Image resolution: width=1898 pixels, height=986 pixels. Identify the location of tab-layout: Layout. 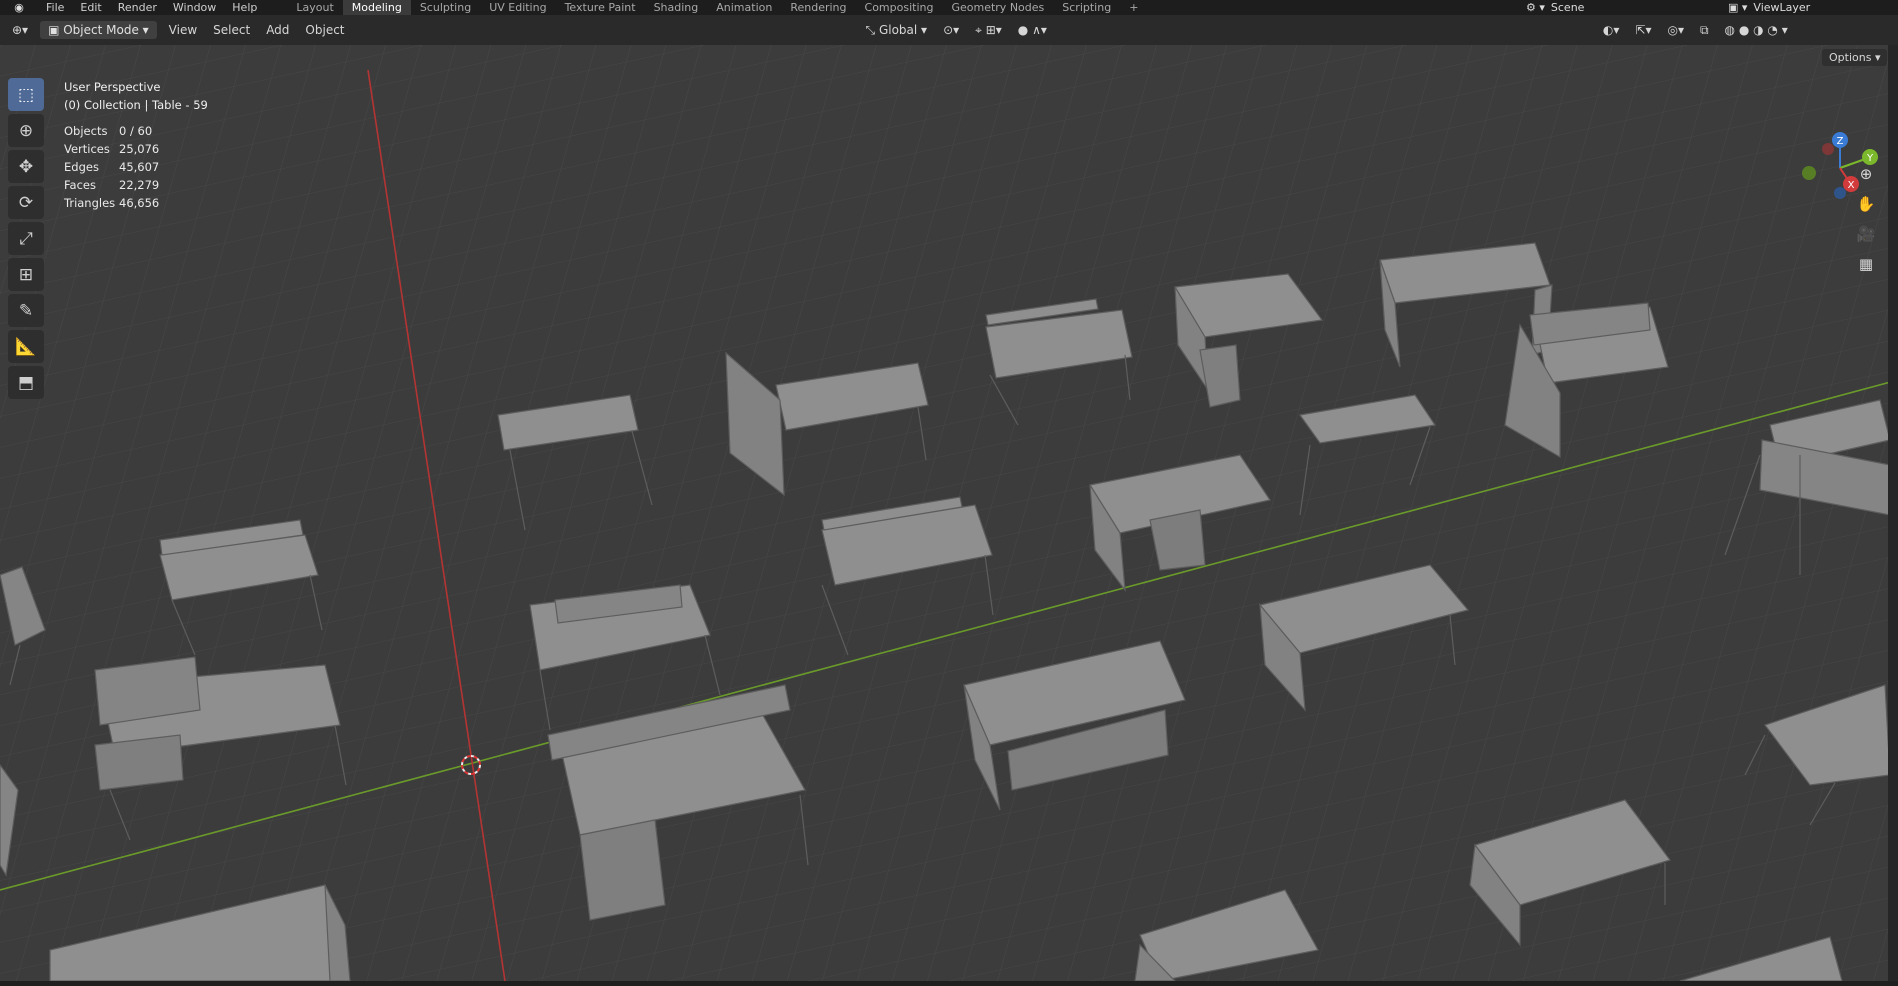
(314, 7).